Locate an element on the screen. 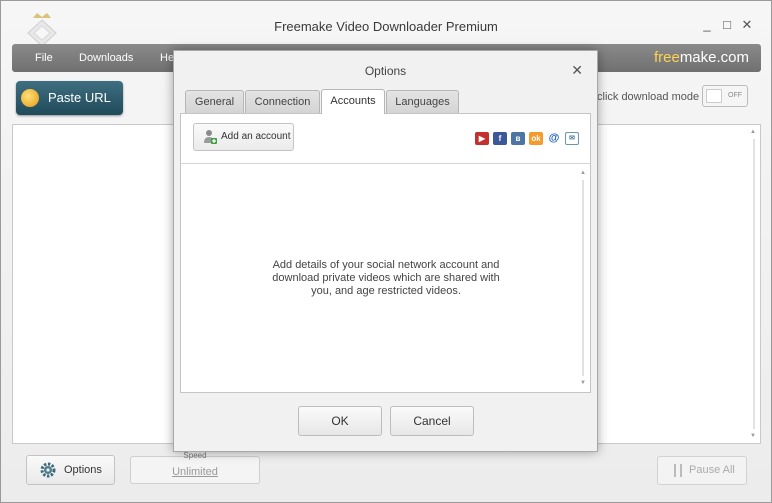 This screenshot has height=503, width=772. dialog-title: Options is located at coordinates (385, 71).